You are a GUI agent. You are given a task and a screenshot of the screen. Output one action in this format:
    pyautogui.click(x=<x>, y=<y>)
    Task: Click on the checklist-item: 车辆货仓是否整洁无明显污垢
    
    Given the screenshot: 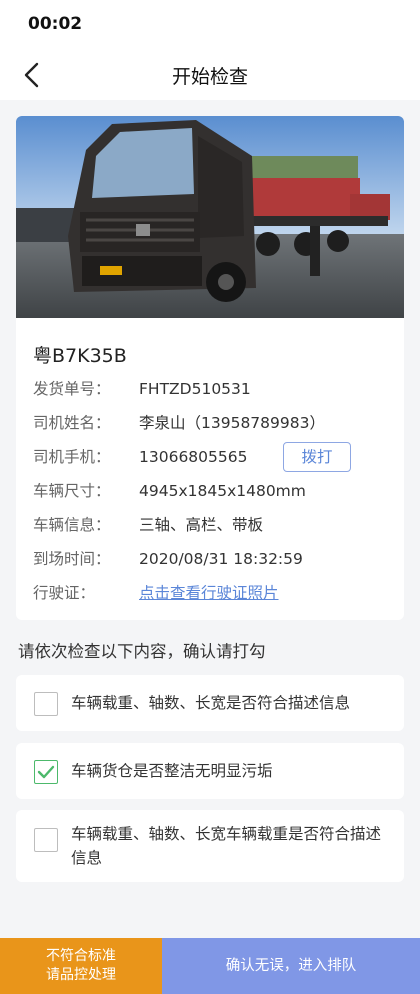 What is the action you would take?
    pyautogui.click(x=210, y=771)
    